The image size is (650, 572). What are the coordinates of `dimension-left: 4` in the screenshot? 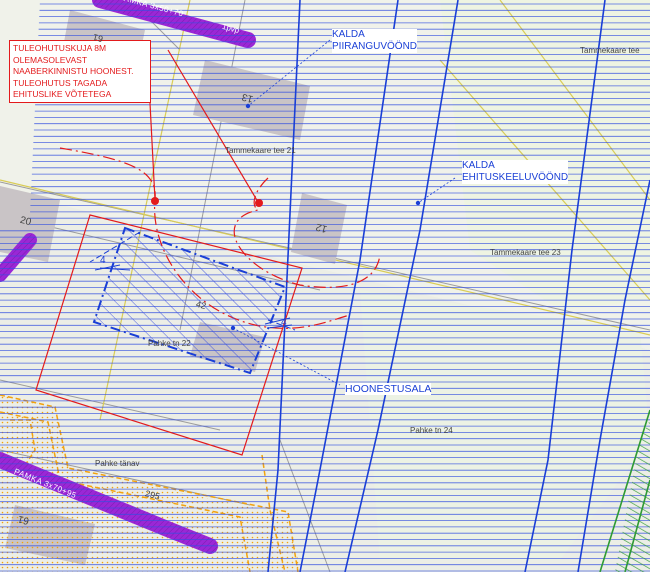 It's located at (103, 260).